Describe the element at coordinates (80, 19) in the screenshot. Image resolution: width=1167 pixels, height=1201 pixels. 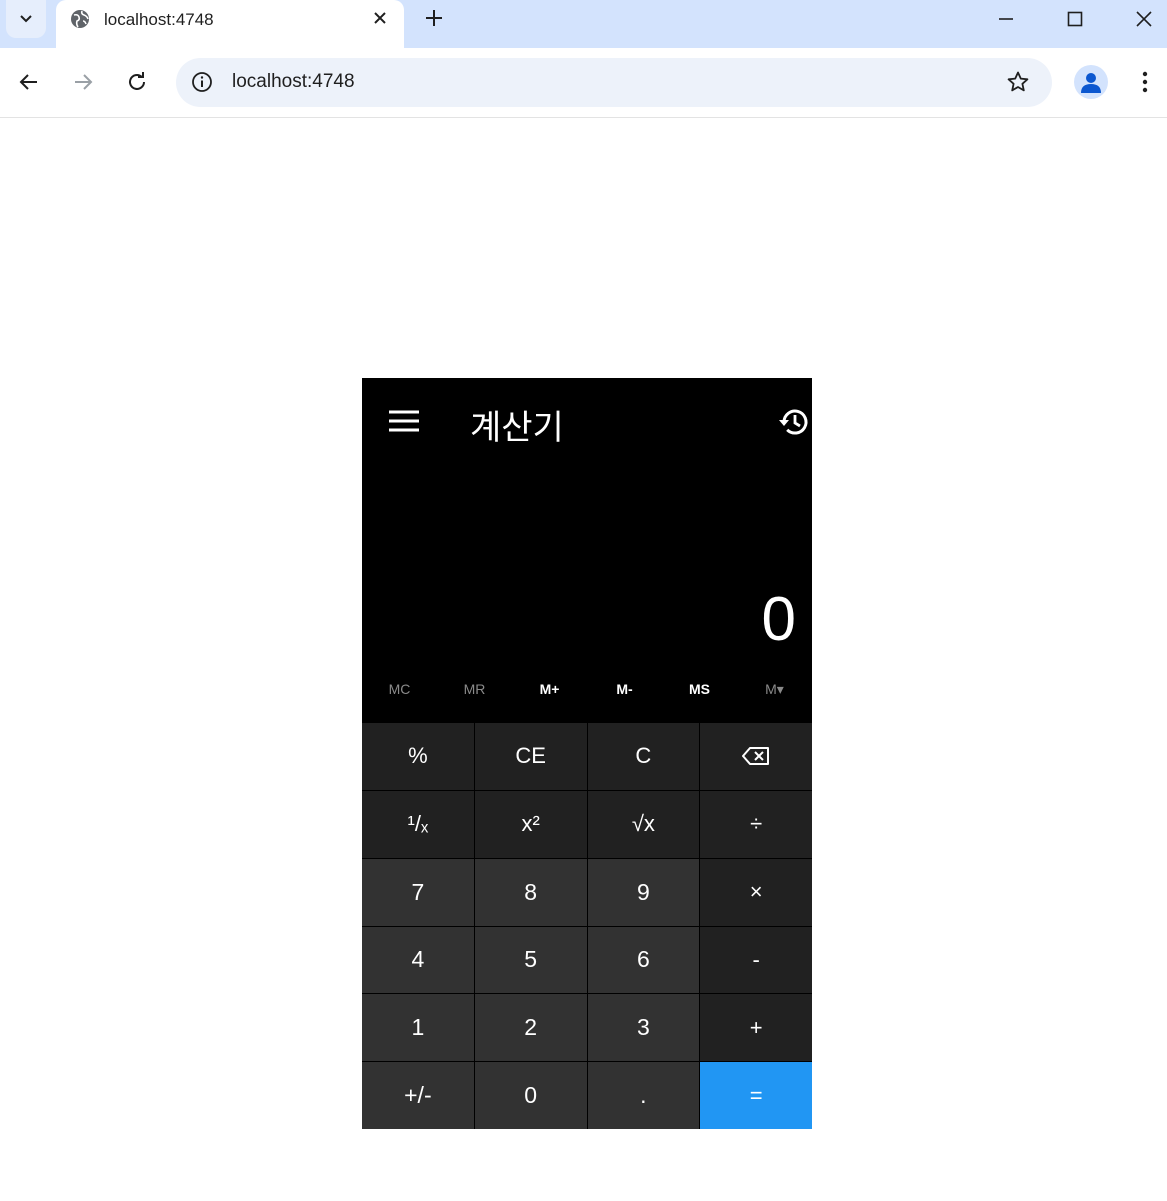
I see `globe-icon` at that location.